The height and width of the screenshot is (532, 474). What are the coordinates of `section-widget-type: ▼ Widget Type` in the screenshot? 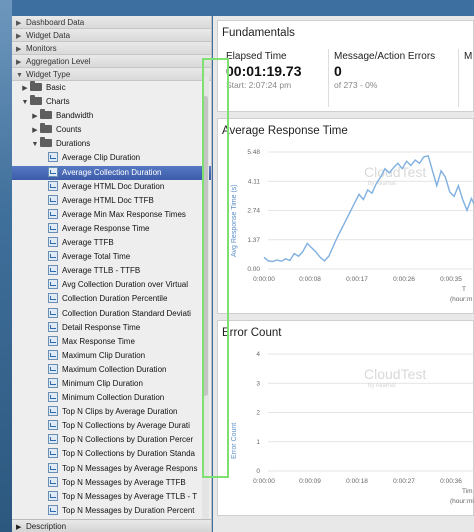 It's located at (111, 74).